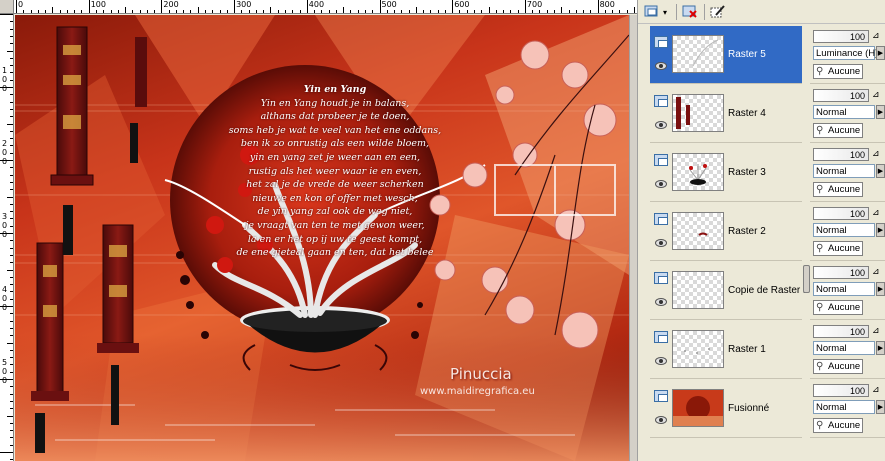 This screenshot has width=885, height=461. Describe the element at coordinates (665, 12) in the screenshot. I see `dropdown-arrow-icon: ▾` at that location.